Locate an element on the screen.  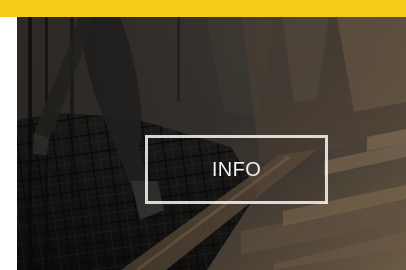
info-button: INFO is located at coordinates (236, 169).